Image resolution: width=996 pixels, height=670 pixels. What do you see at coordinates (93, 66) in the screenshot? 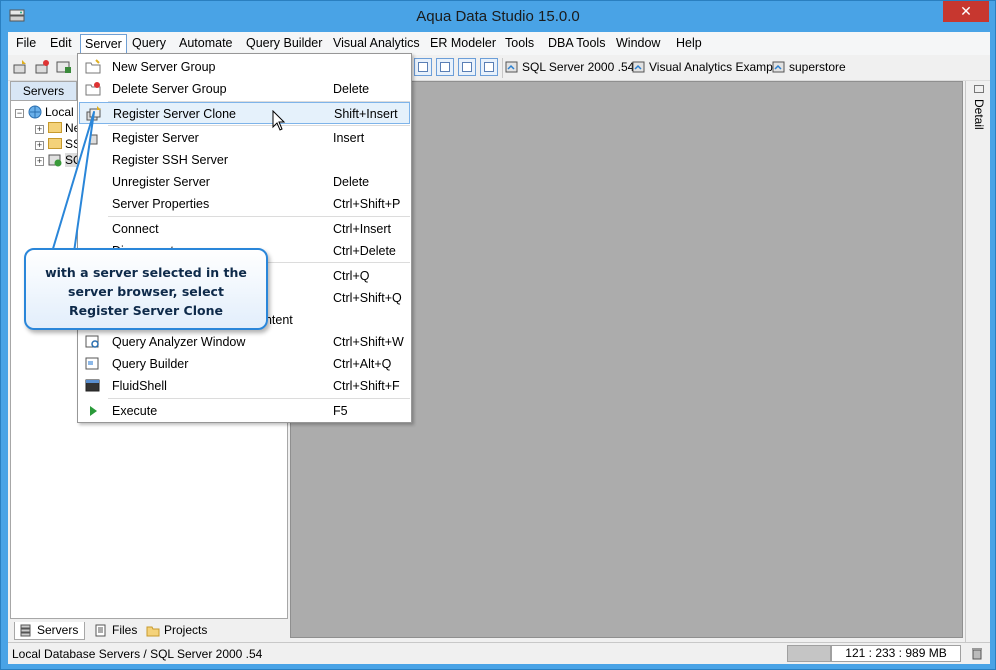
I see `new-folder-icon` at bounding box center [93, 66].